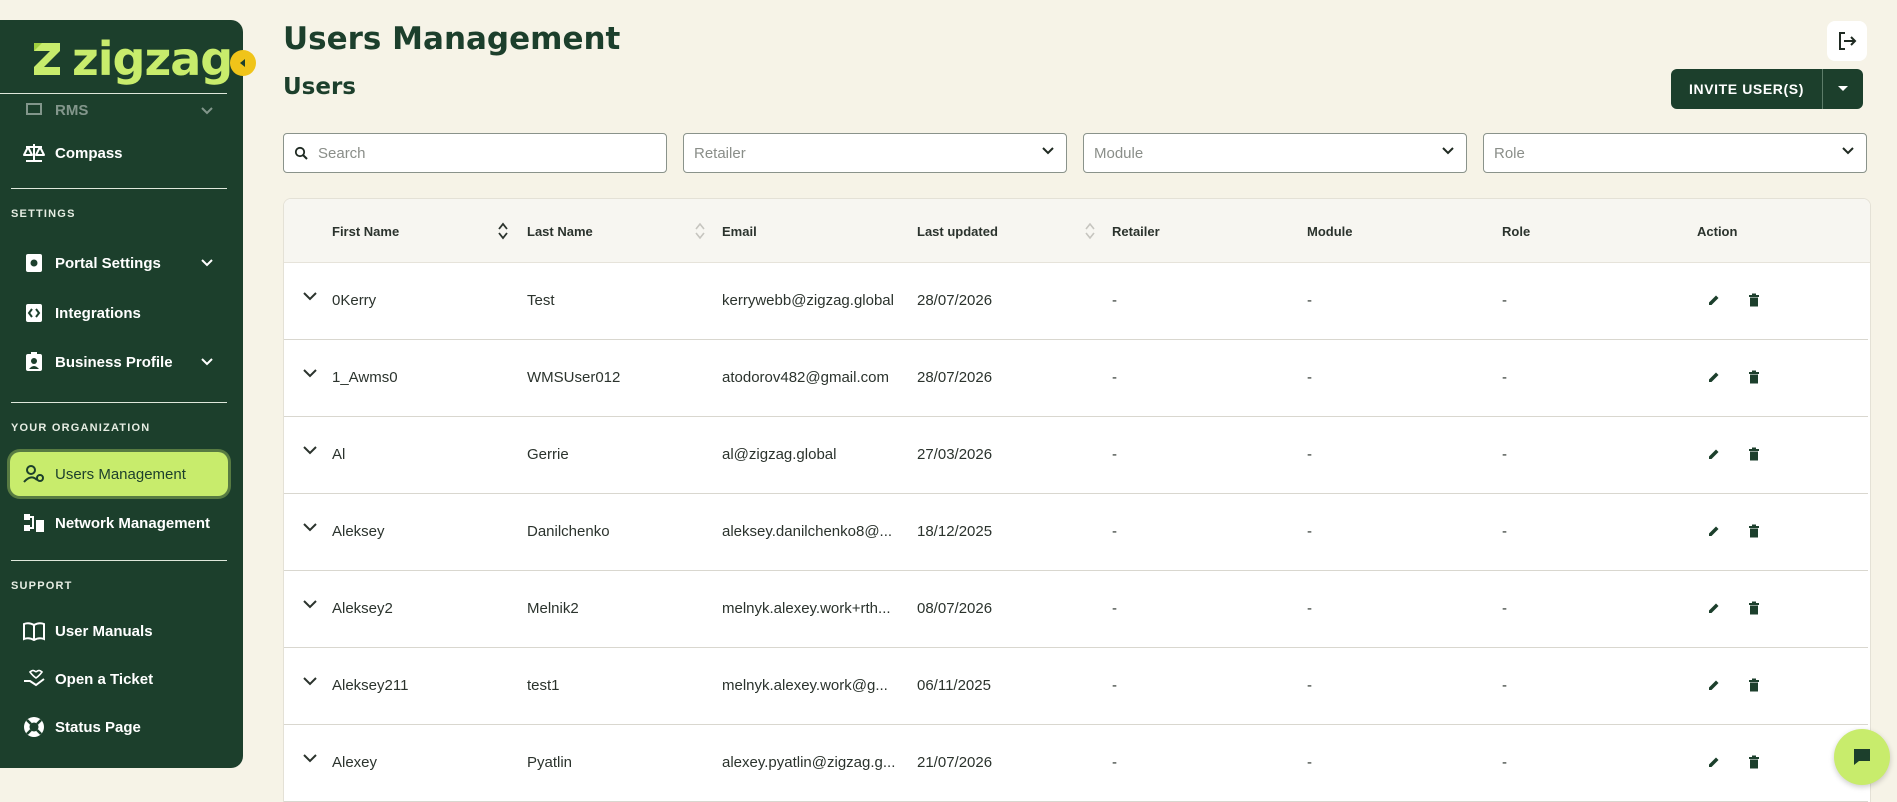  I want to click on column-header-first-name: First Name, so click(365, 231).